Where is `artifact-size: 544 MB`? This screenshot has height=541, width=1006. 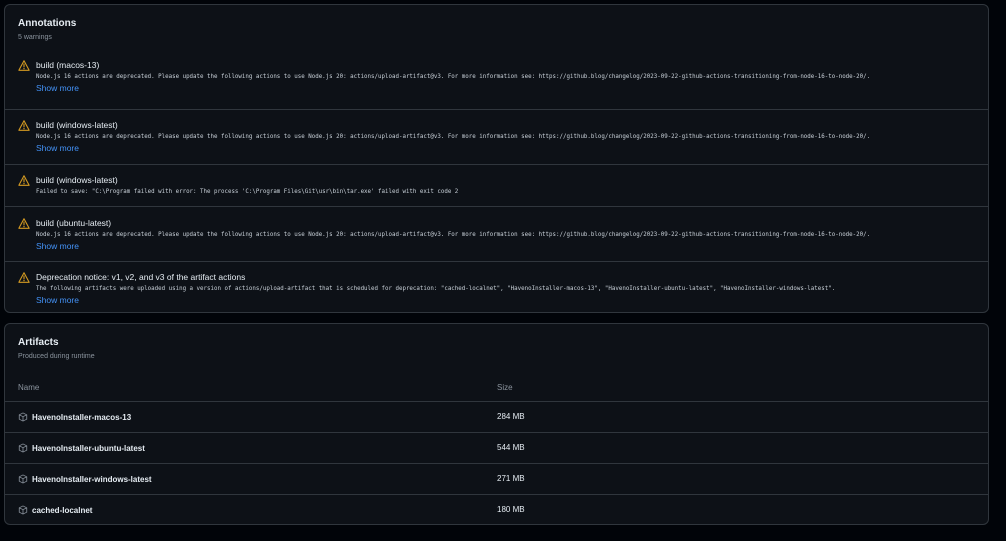 artifact-size: 544 MB is located at coordinates (511, 447).